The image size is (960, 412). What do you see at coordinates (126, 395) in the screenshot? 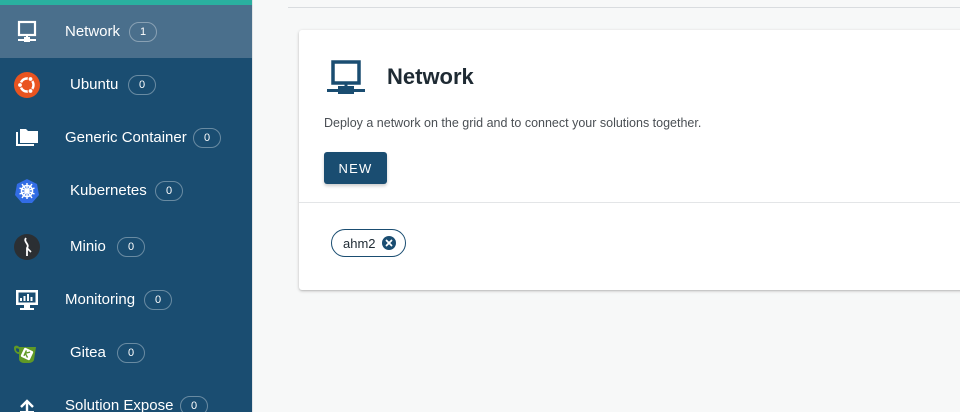
I see `sidebar-item-solution-expose: Solution Expose 0` at bounding box center [126, 395].